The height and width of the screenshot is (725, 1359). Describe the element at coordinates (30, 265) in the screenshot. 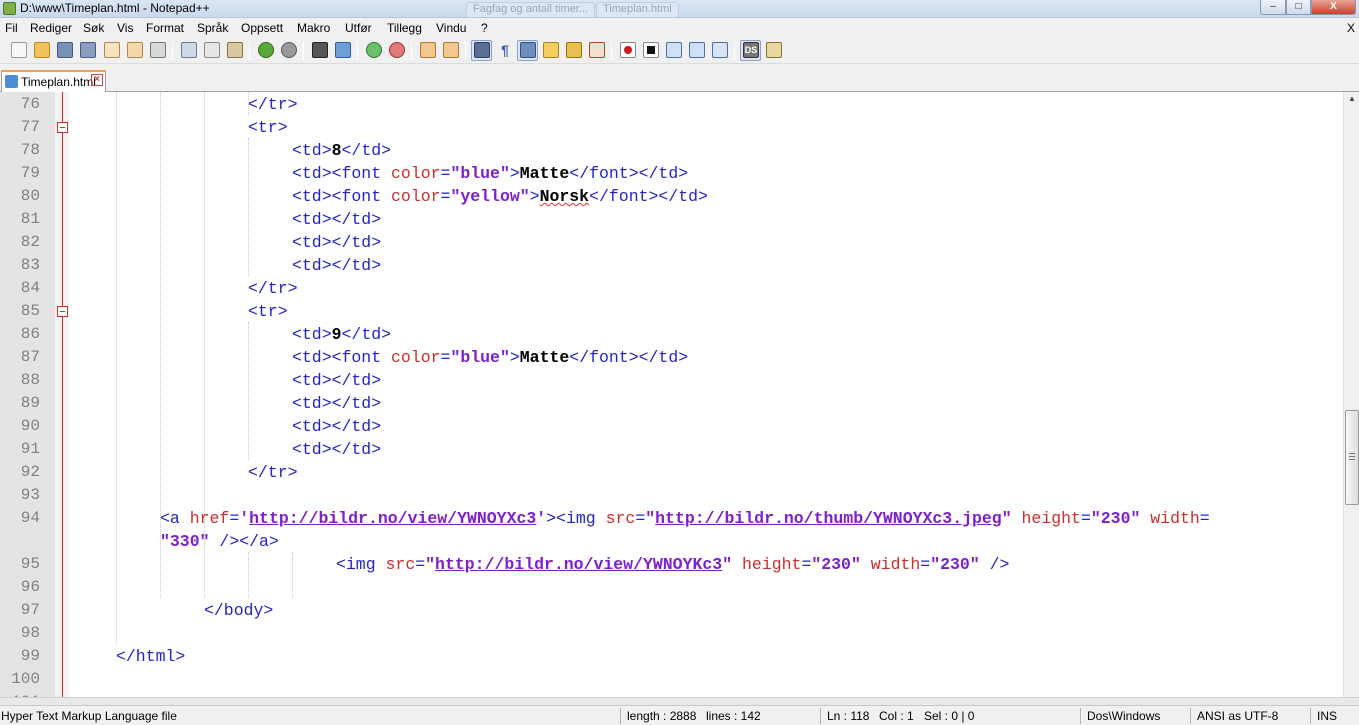

I see `line-number: 83` at that location.